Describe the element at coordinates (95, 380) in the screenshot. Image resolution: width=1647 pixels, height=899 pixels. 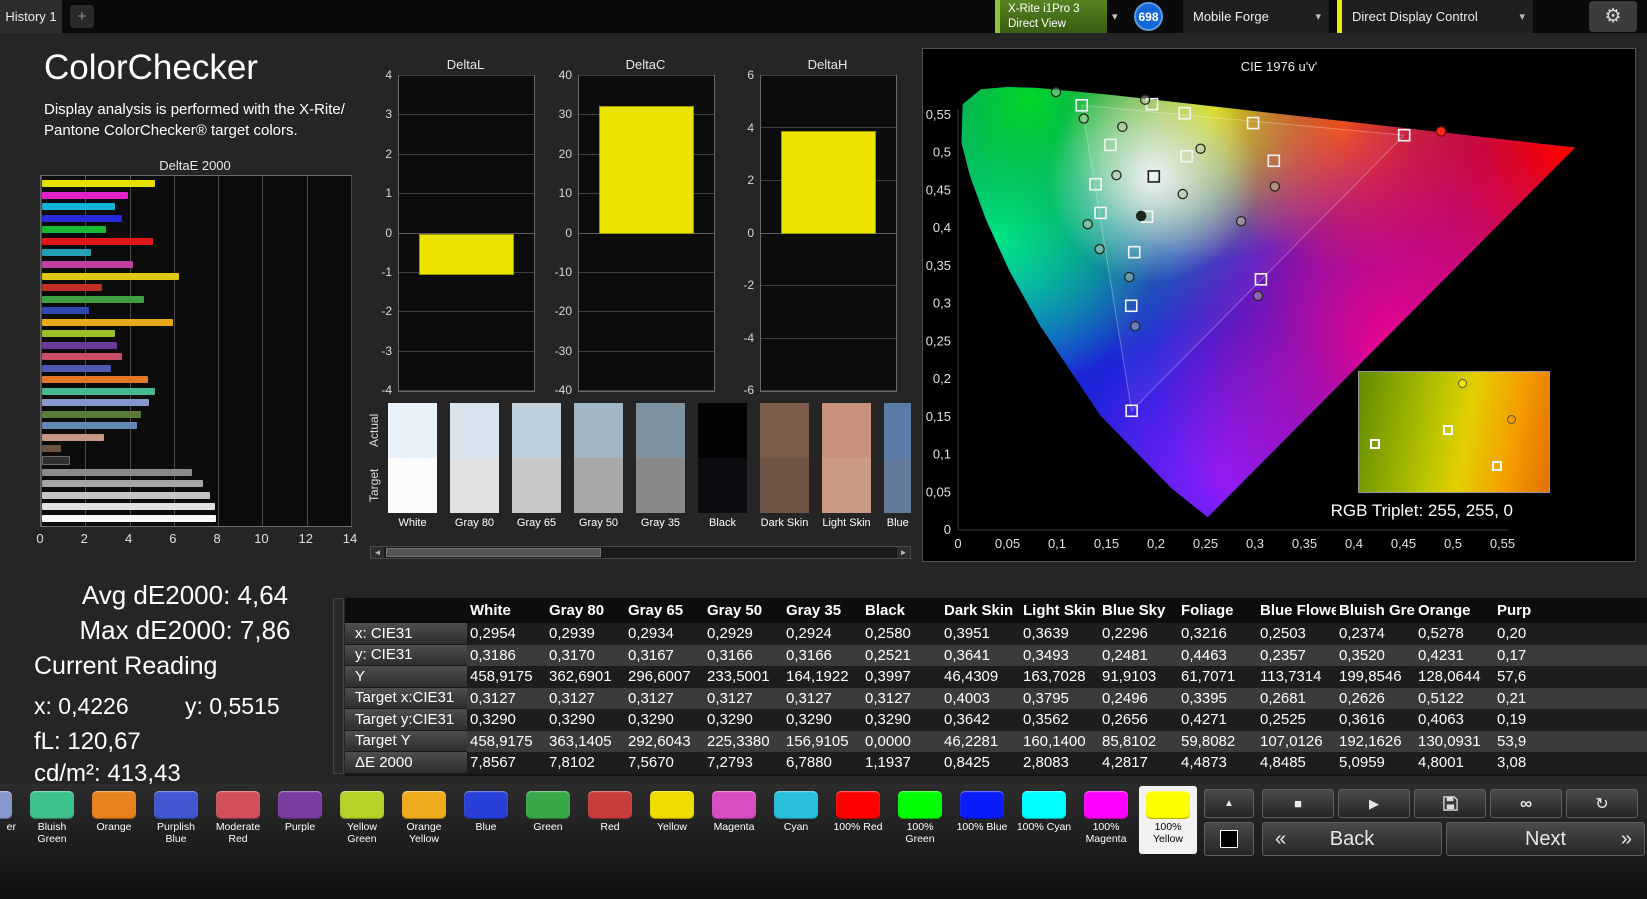
I see `deltae-bar-orange` at that location.